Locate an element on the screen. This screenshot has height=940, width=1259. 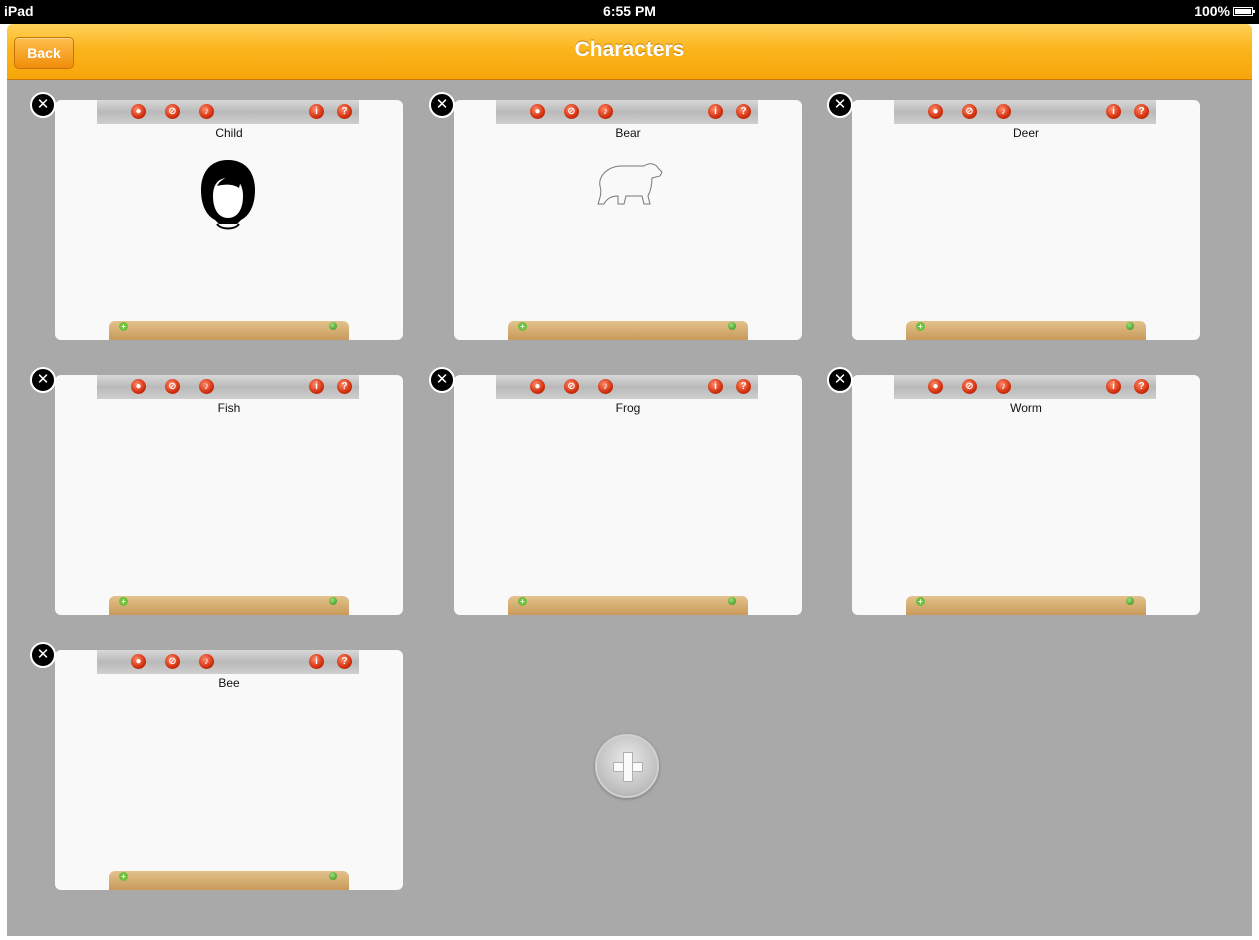
add-character-button is located at coordinates (627, 766).